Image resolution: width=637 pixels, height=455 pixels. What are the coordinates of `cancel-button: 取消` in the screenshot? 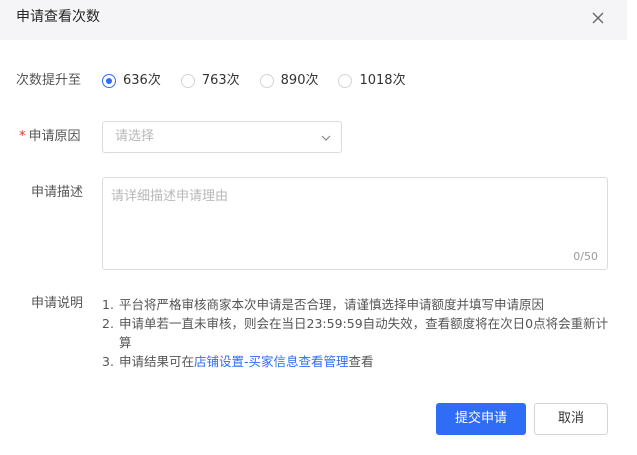 It's located at (571, 419).